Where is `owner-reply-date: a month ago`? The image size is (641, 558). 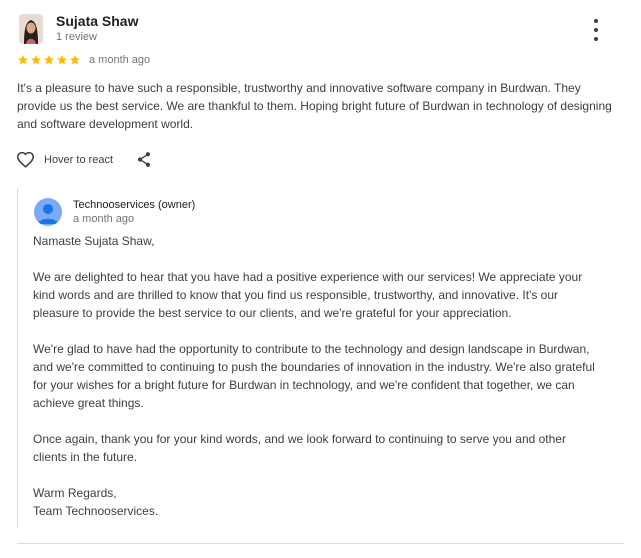
owner-reply-date: a month ago is located at coordinates (104, 219).